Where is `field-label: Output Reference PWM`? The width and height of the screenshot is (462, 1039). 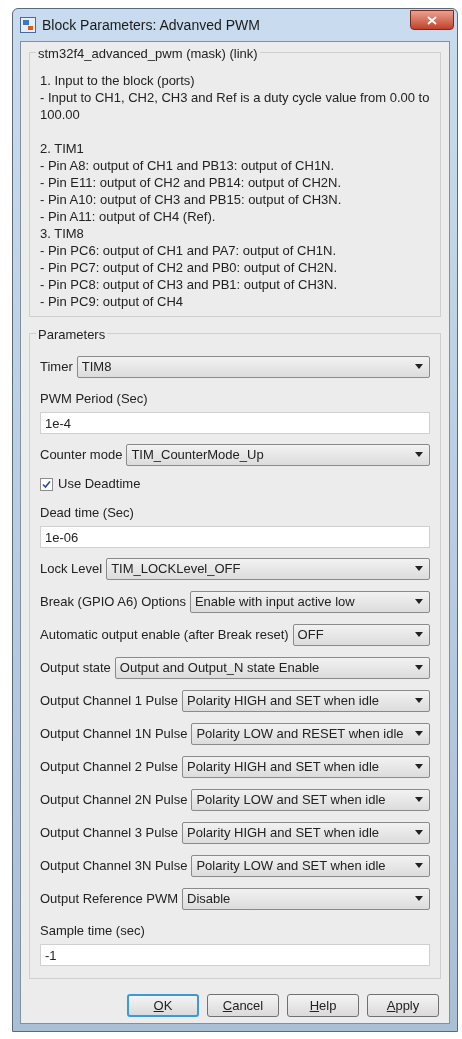
field-label: Output Reference PWM is located at coordinates (109, 898).